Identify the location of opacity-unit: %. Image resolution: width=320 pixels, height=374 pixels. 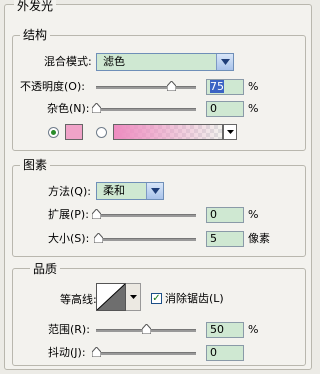
(253, 86).